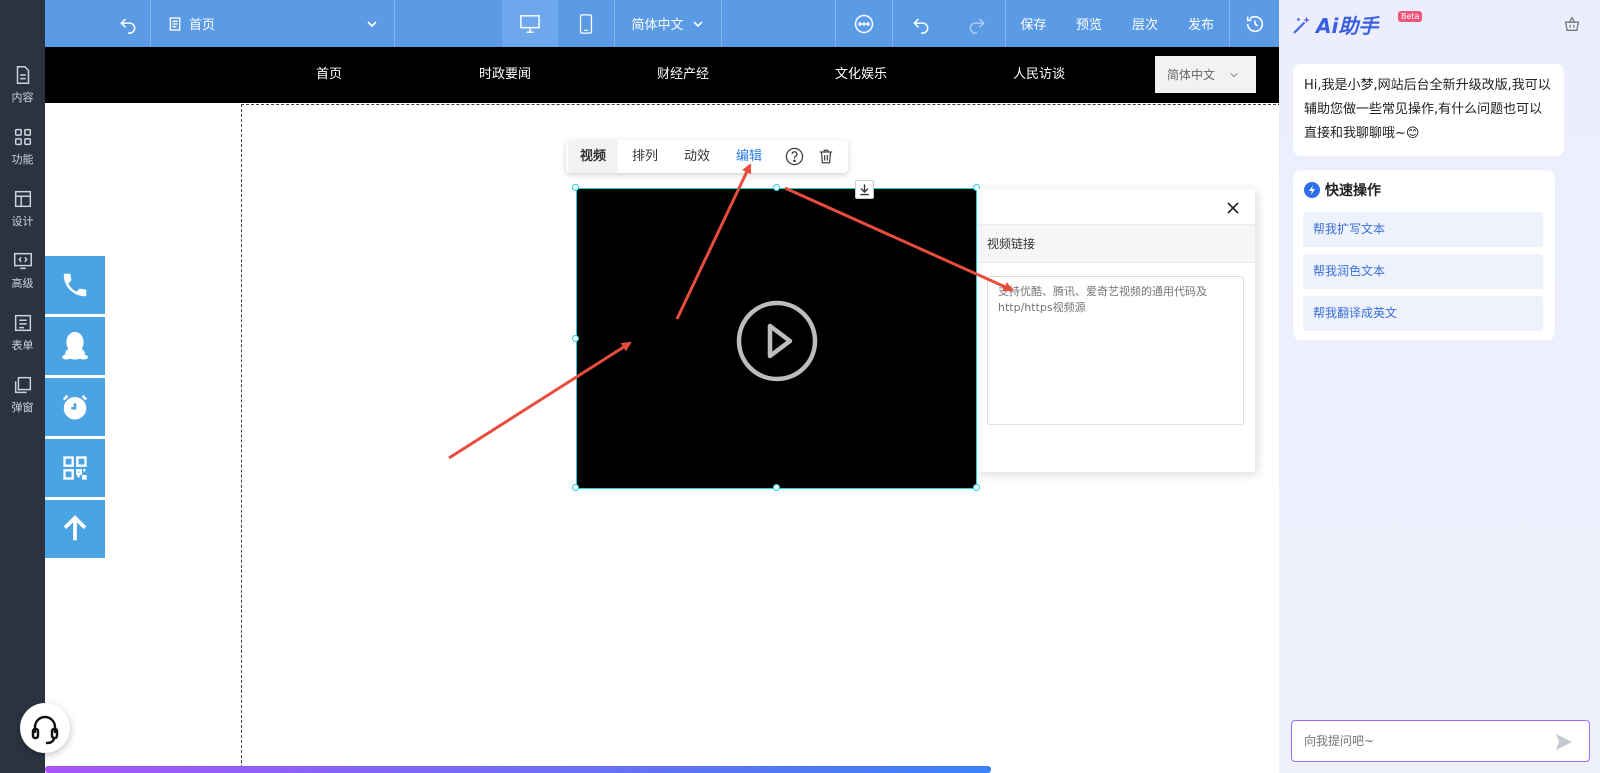 The height and width of the screenshot is (773, 1600). Describe the element at coordinates (329, 75) in the screenshot. I see `nav-item-home: 首页` at that location.